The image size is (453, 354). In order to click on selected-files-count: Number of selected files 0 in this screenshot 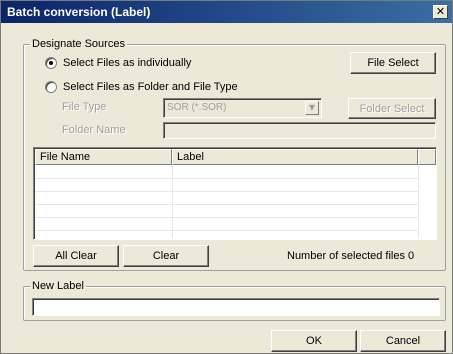, I will do `click(351, 256)`.